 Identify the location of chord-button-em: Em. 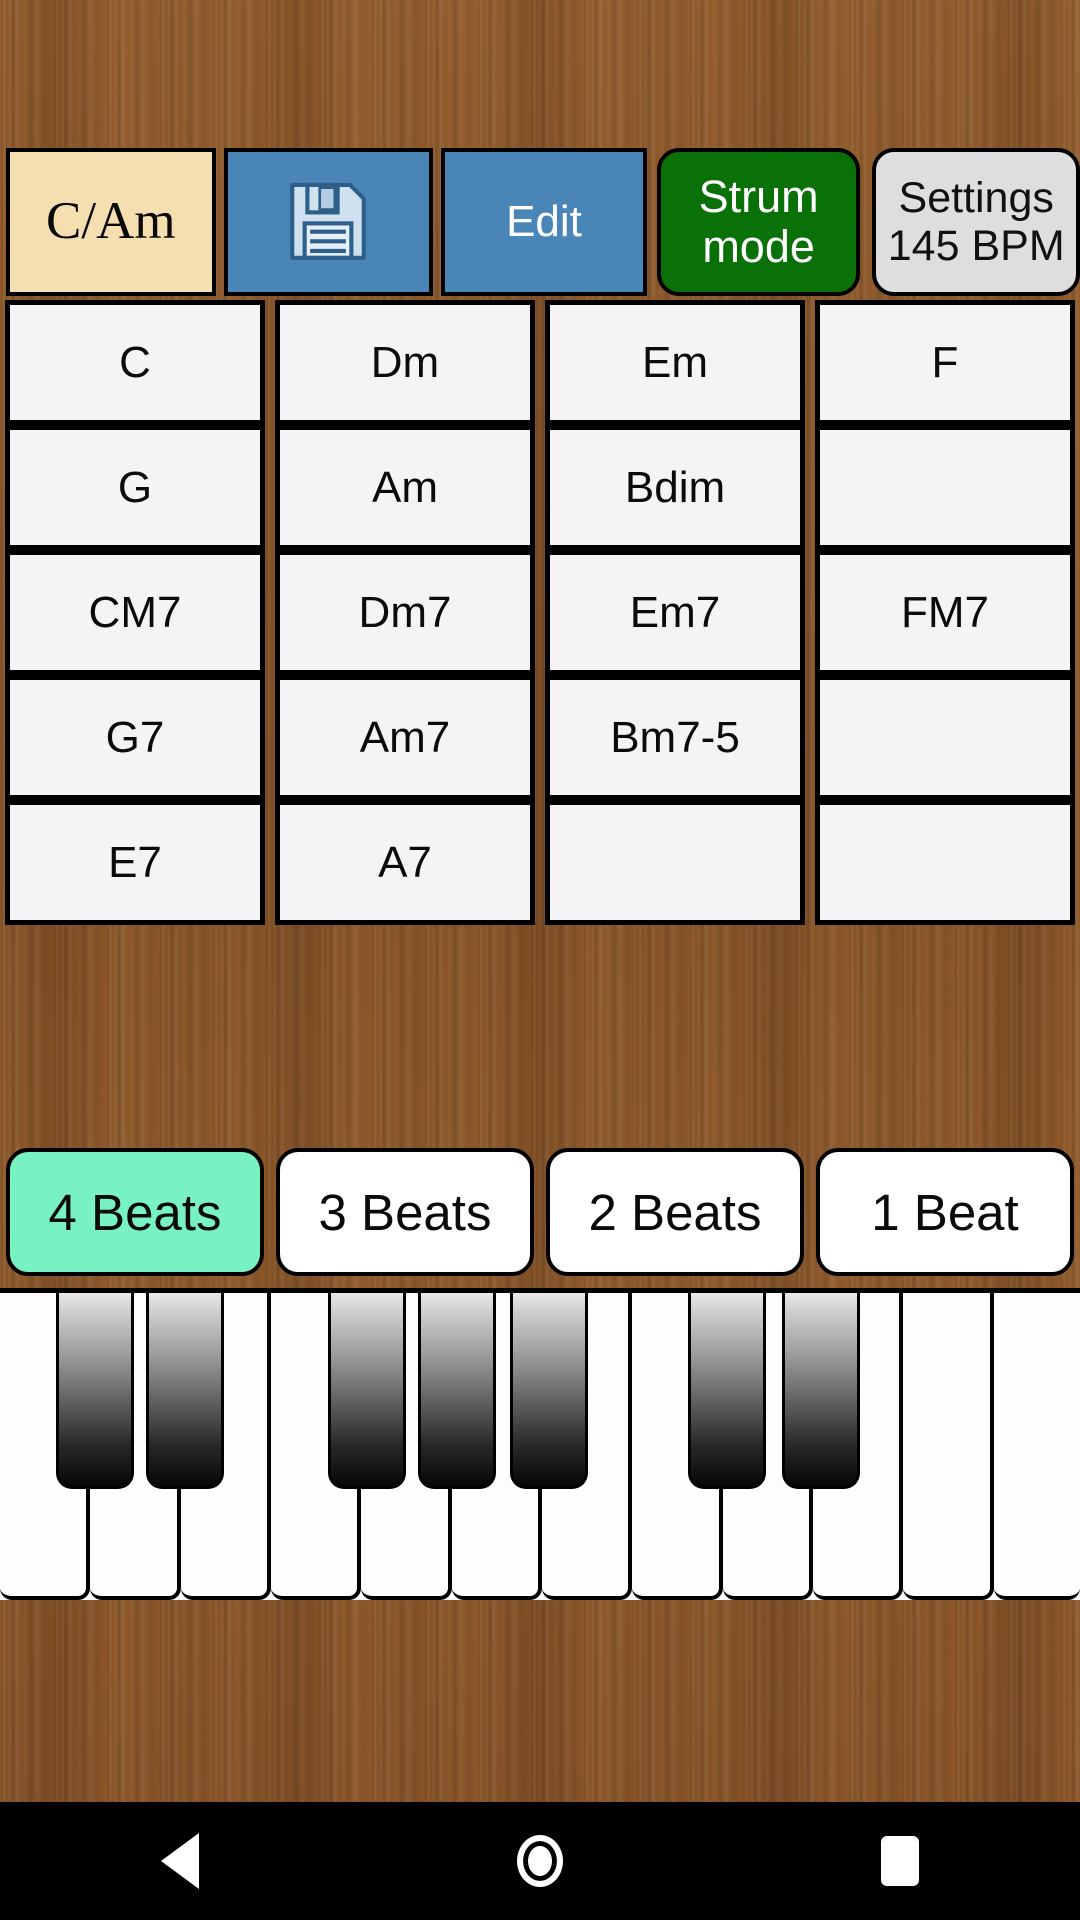
(675, 362).